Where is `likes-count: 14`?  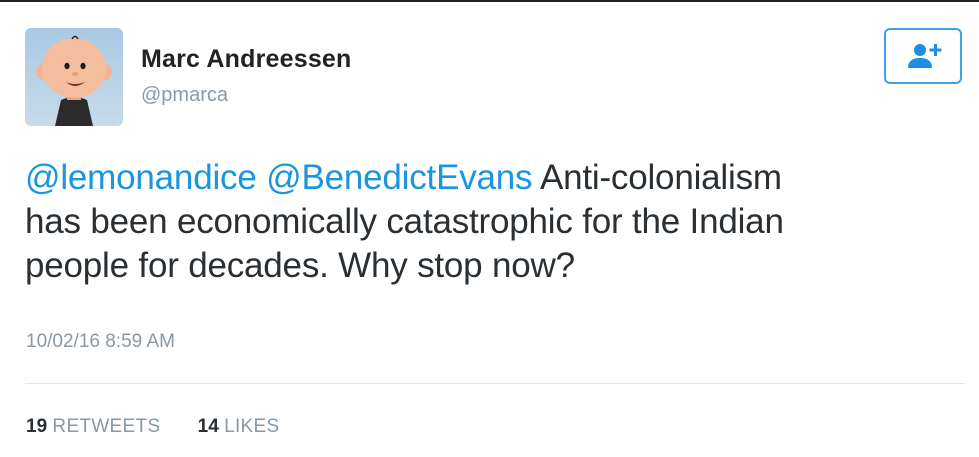 likes-count: 14 is located at coordinates (208, 426).